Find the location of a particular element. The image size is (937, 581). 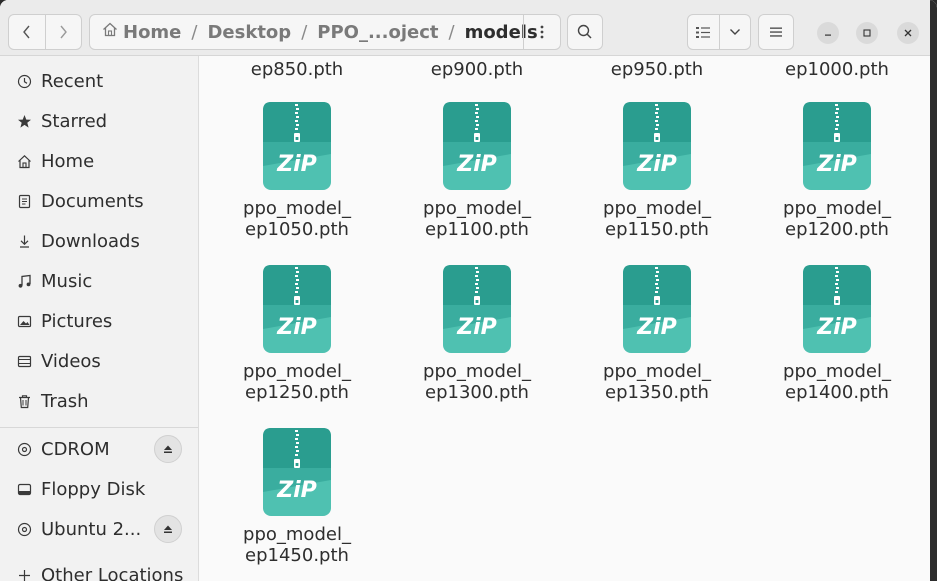

navigation-buttons is located at coordinates (45, 32).